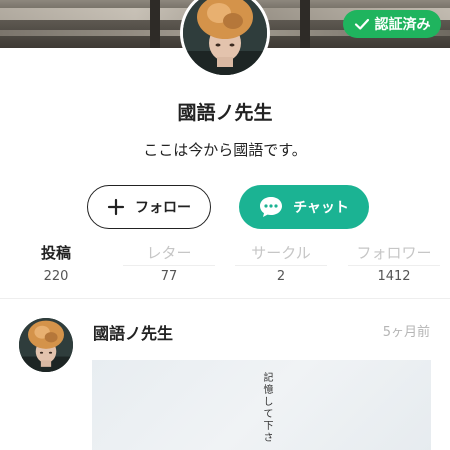 The width and height of the screenshot is (450, 450). Describe the element at coordinates (394, 265) in the screenshot. I see `stat-followers: フォロワー 1412` at that location.